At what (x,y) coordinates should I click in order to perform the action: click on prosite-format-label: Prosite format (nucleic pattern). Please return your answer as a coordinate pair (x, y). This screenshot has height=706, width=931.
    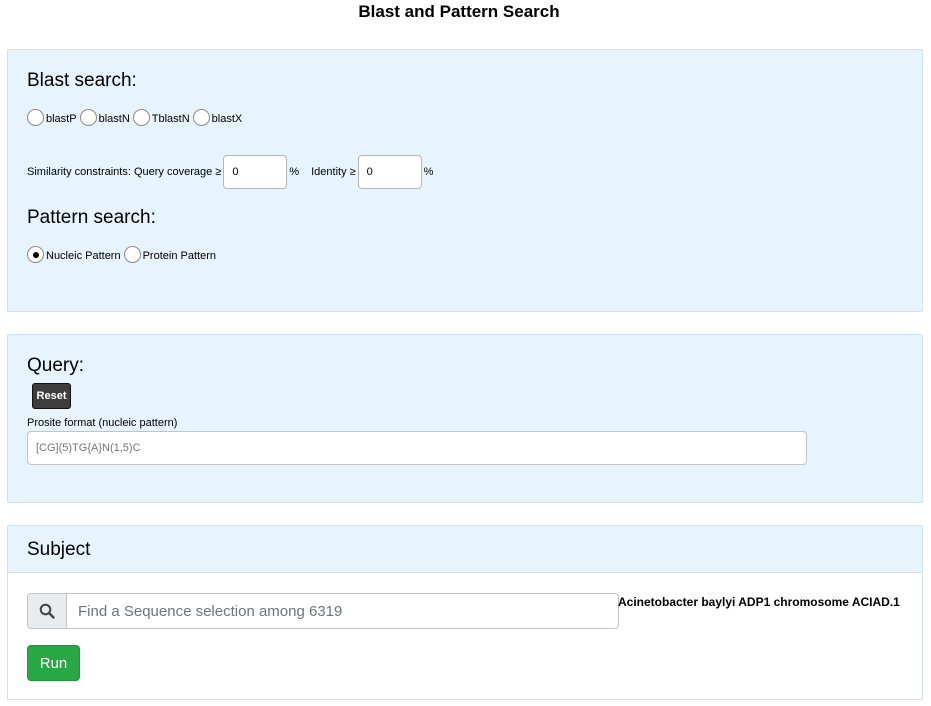
    Looking at the image, I should click on (102, 423).